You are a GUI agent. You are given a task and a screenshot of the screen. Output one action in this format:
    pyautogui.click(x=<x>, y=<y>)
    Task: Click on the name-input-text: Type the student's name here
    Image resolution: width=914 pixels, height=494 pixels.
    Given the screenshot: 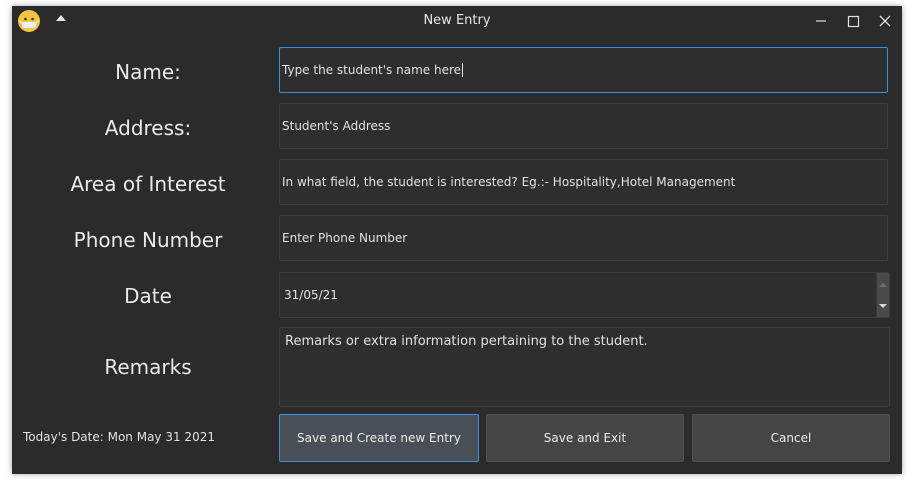 What is the action you would take?
    pyautogui.click(x=372, y=70)
    